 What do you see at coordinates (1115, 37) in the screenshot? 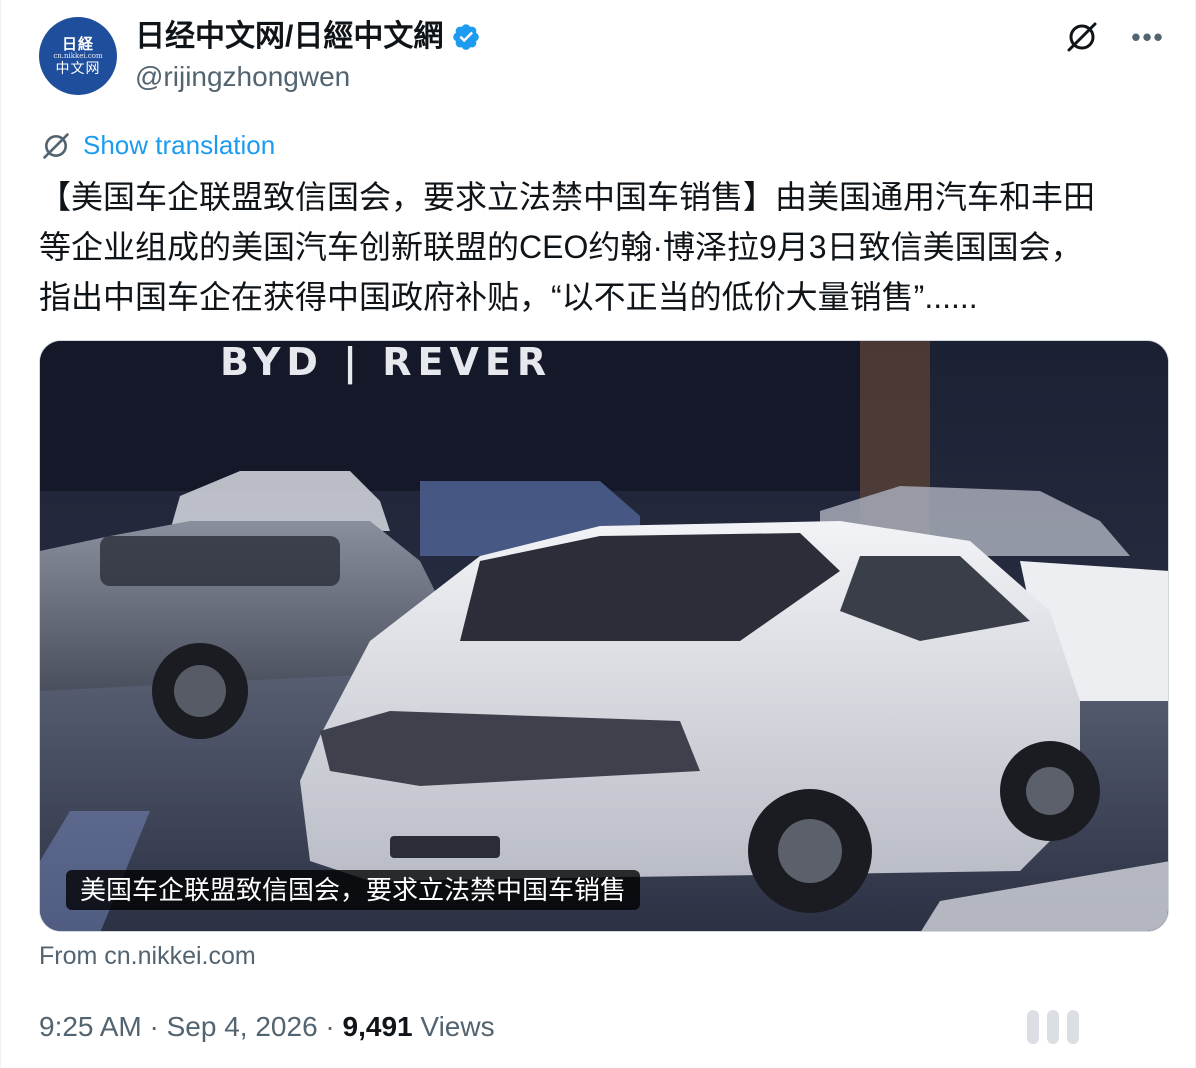
I see `tweet-actions-top: •••` at bounding box center [1115, 37].